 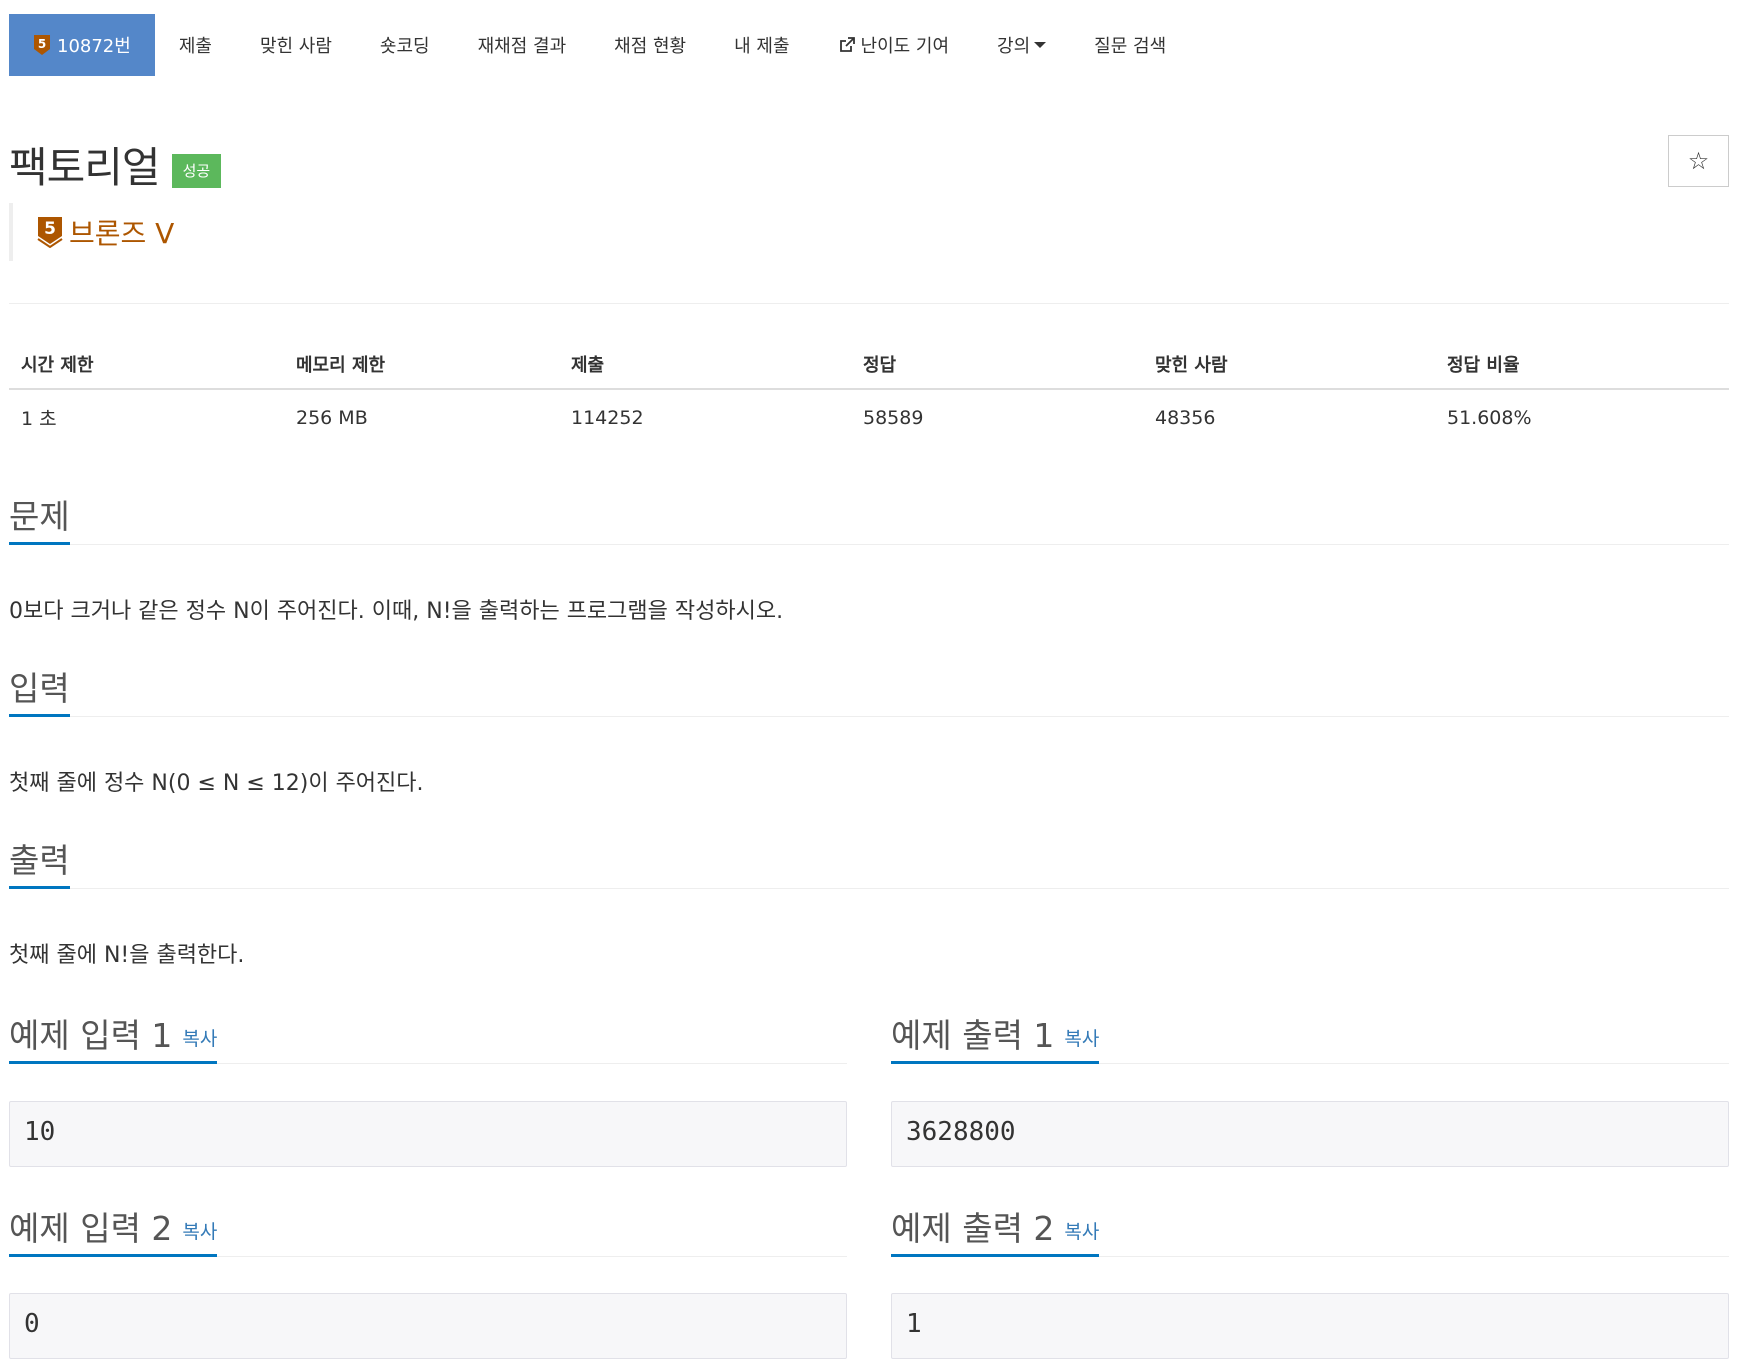 I want to click on solved-users-value: 48356, so click(x=1185, y=417).